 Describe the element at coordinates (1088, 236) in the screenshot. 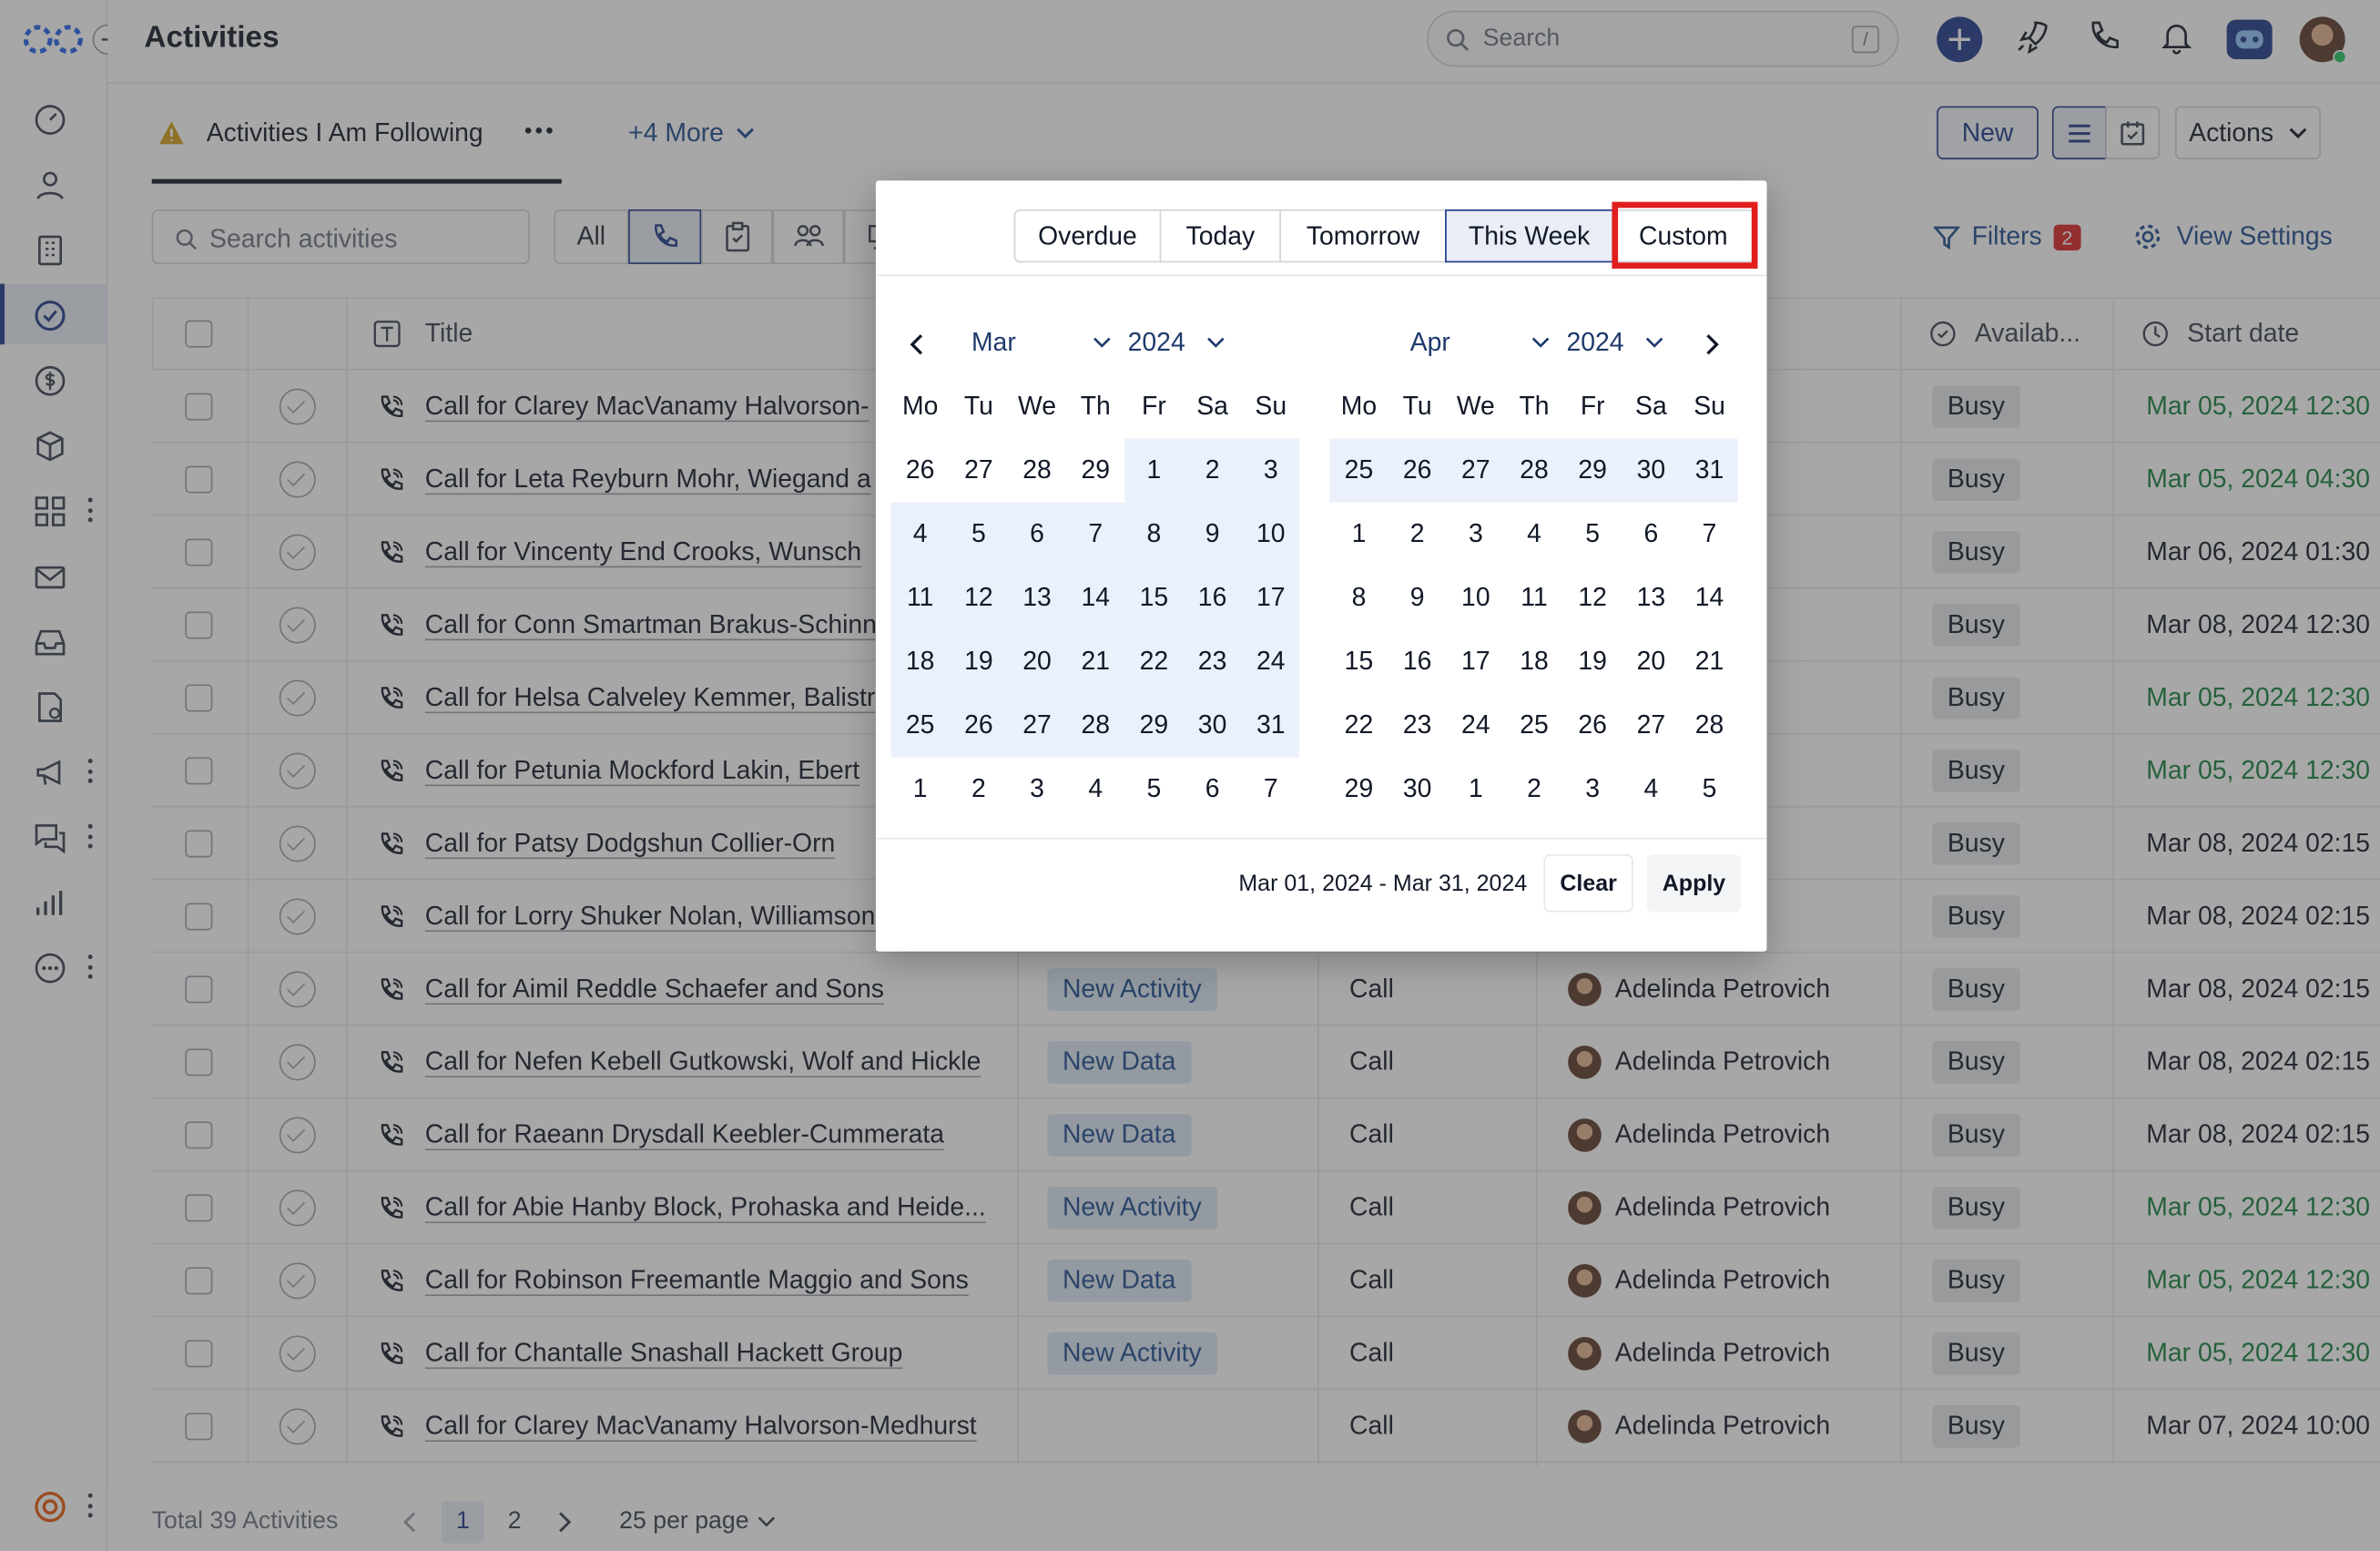

I see `quick-overdue-button: Overdue` at that location.